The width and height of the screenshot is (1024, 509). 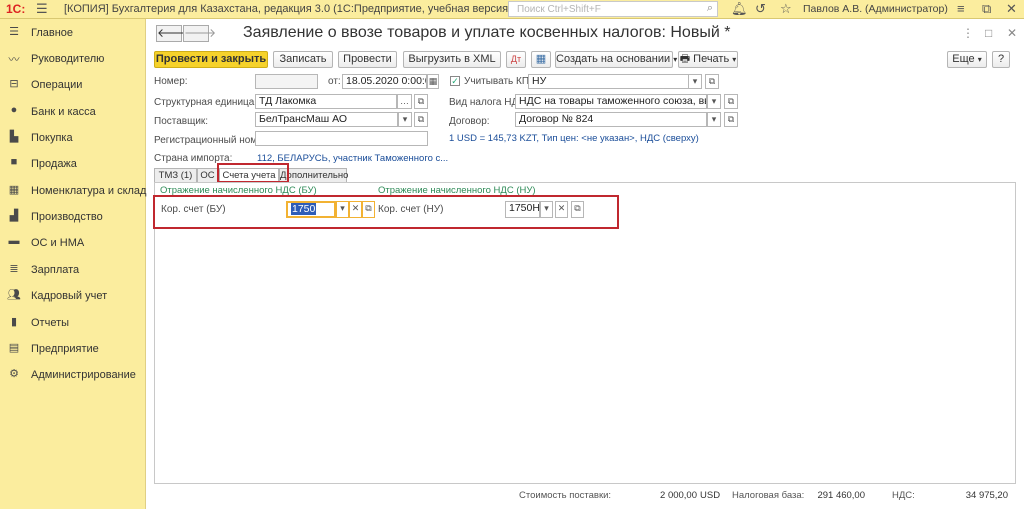 I want to click on sidebar-item-hr: 👥︎ Кадровый учет, so click(x=73, y=296).